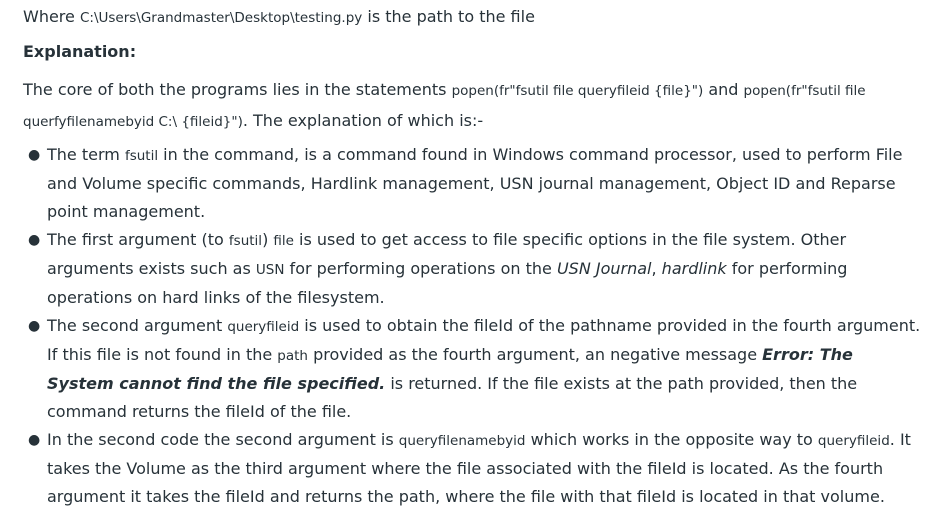  I want to click on inline-code-path: path, so click(292, 356).